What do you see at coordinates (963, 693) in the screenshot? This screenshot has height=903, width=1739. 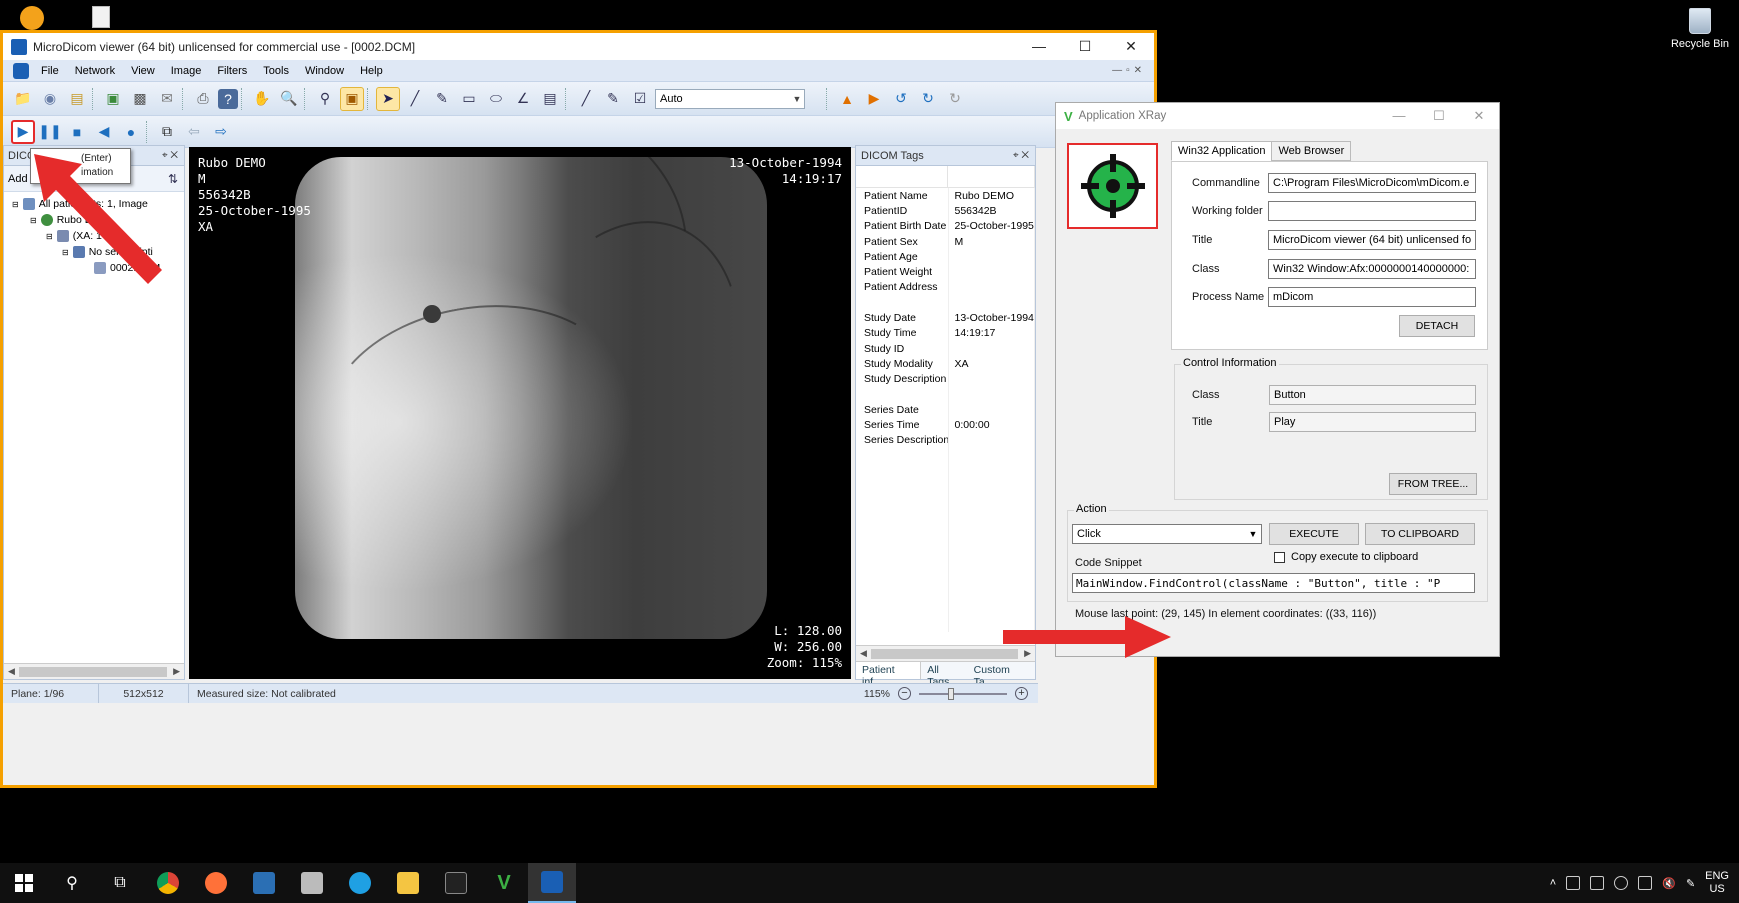 I see `zoom-slider` at bounding box center [963, 693].